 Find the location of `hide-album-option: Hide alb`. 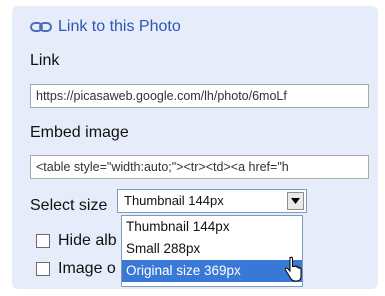

hide-album-option: Hide alb is located at coordinates (76, 241).